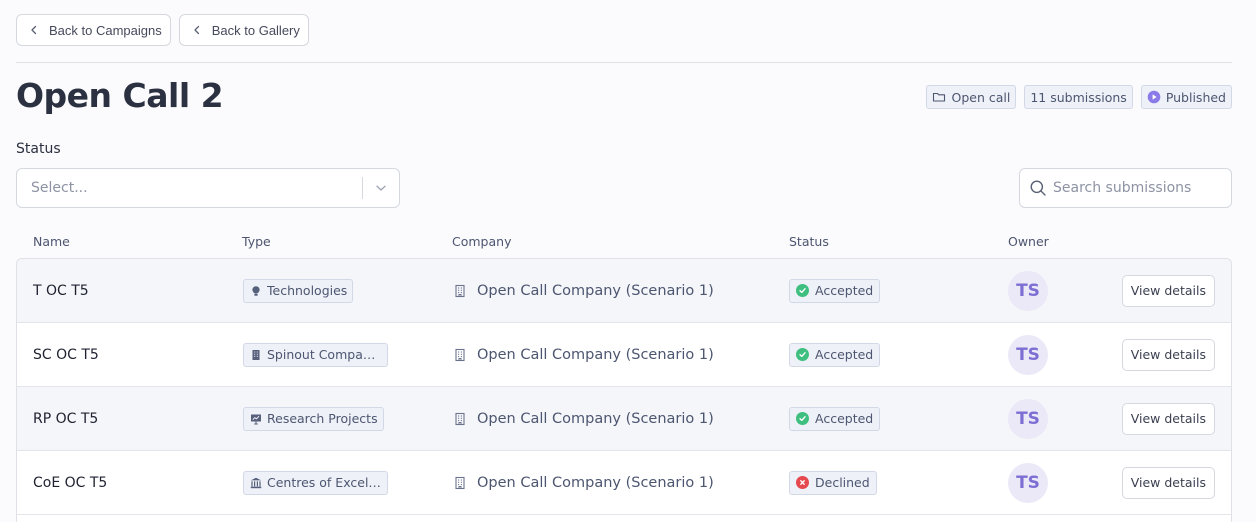 The image size is (1256, 522). I want to click on submission-type-badge: Research Projects, so click(313, 418).